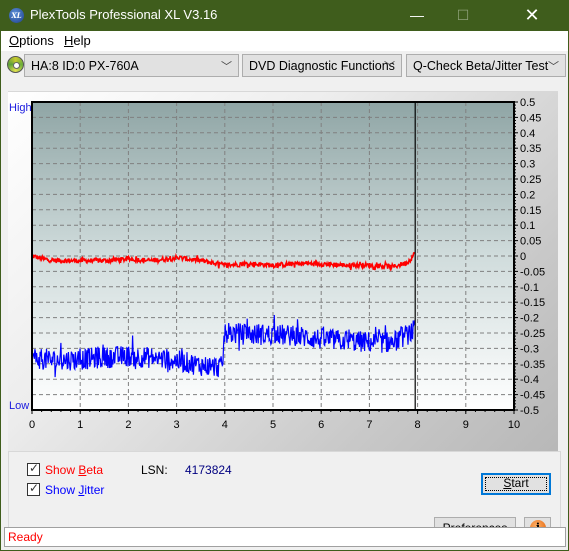 The height and width of the screenshot is (551, 569). I want to click on show-beta-checkbox, so click(33, 468).